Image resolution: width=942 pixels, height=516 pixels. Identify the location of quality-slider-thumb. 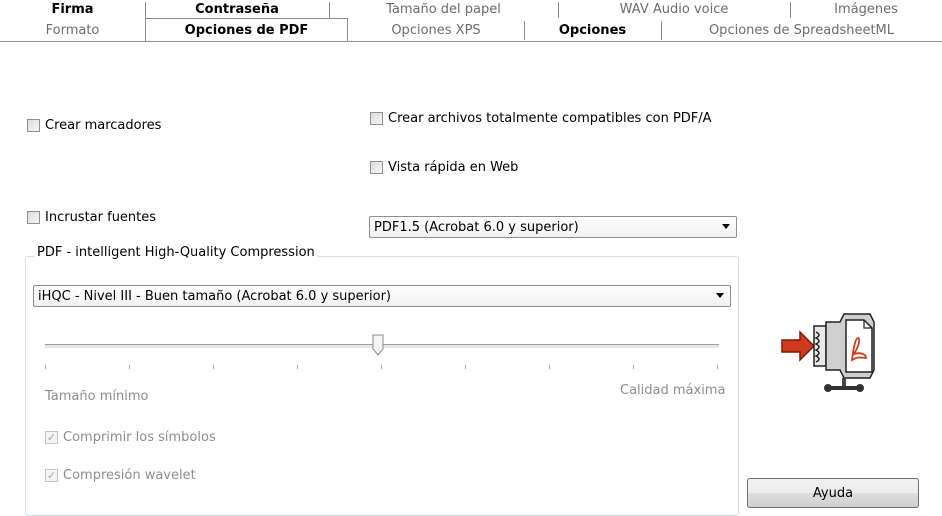
(378, 345).